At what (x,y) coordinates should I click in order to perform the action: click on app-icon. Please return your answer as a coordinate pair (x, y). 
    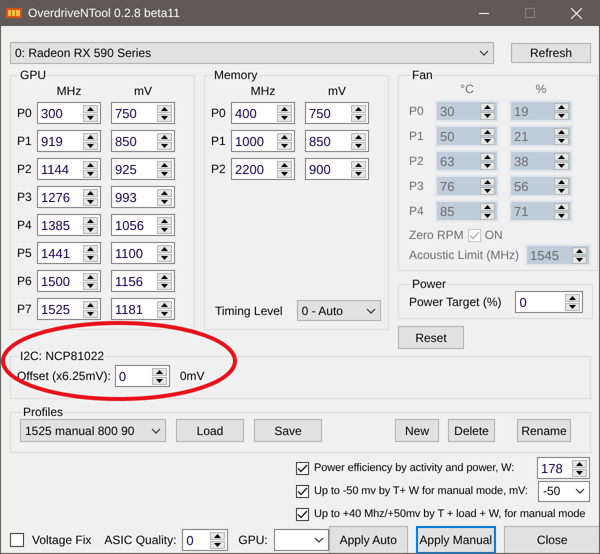
    Looking at the image, I should click on (14, 13).